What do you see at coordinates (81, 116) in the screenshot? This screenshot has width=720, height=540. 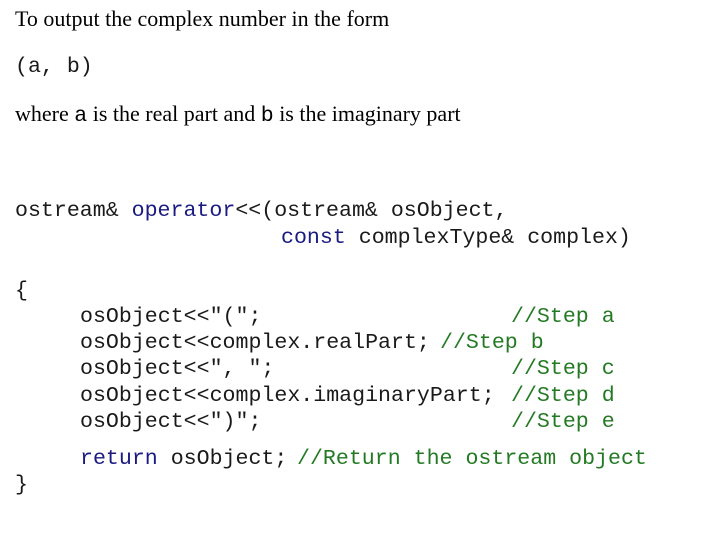 I see `var-a: a` at bounding box center [81, 116].